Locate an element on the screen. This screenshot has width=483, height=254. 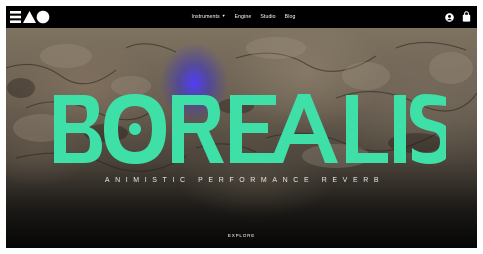
nav-engine: Engine is located at coordinates (243, 17).